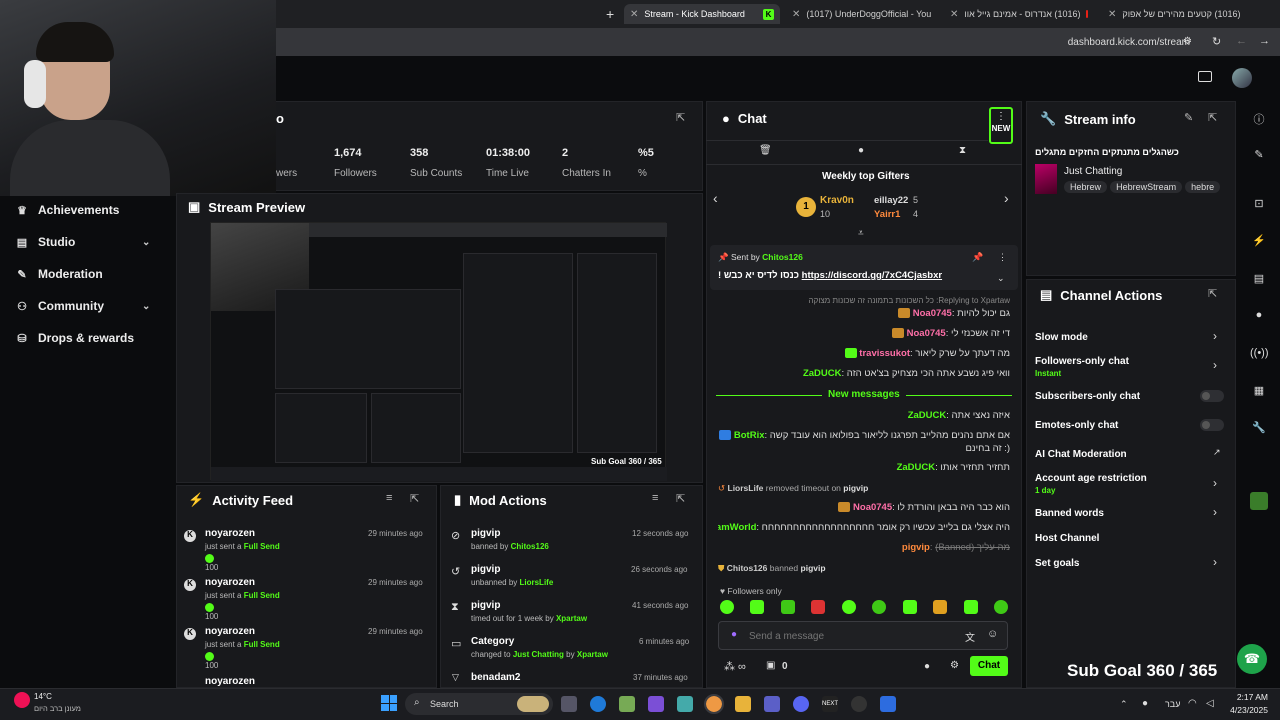 The height and width of the screenshot is (720, 1280). What do you see at coordinates (970, 636) in the screenshot?
I see `translate-icon: 文` at bounding box center [970, 636].